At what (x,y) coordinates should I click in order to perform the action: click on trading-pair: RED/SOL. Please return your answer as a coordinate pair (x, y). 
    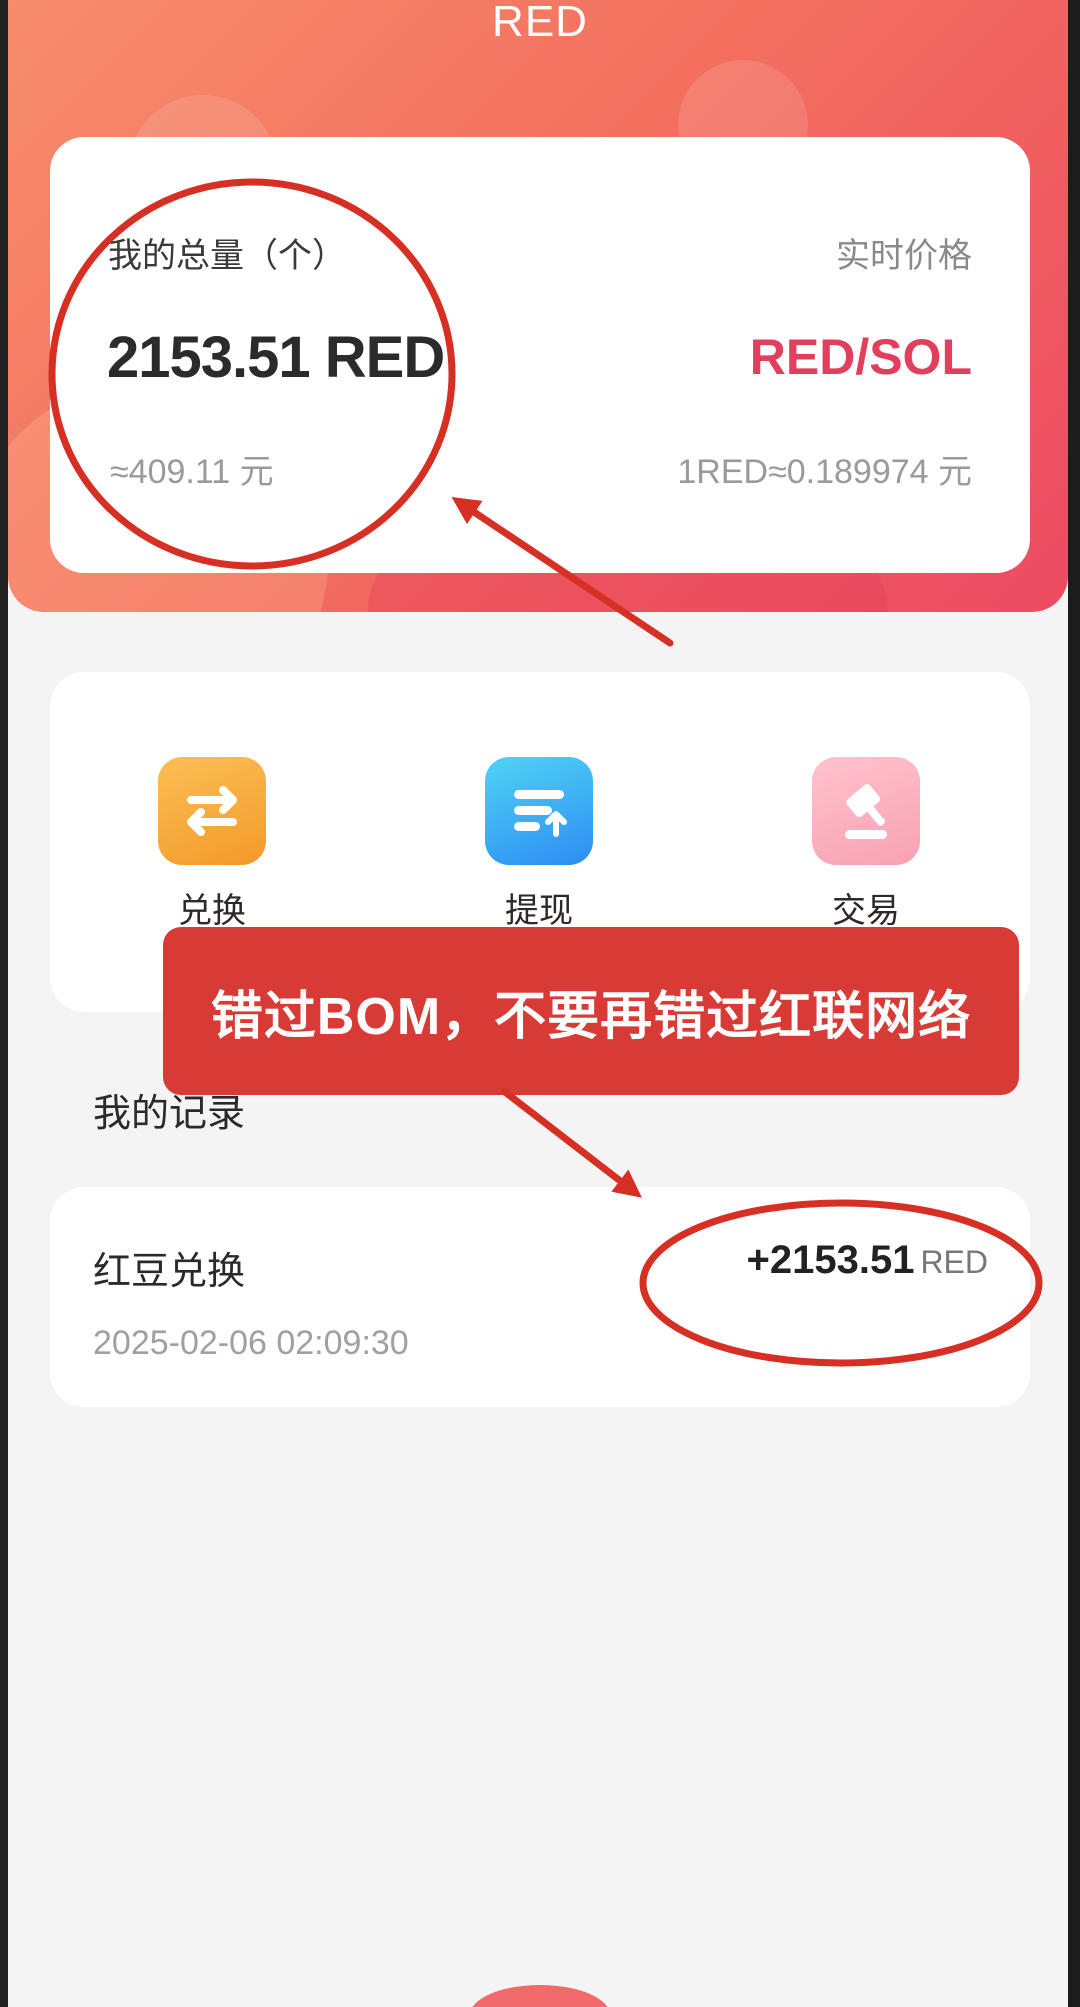
    Looking at the image, I should click on (861, 357).